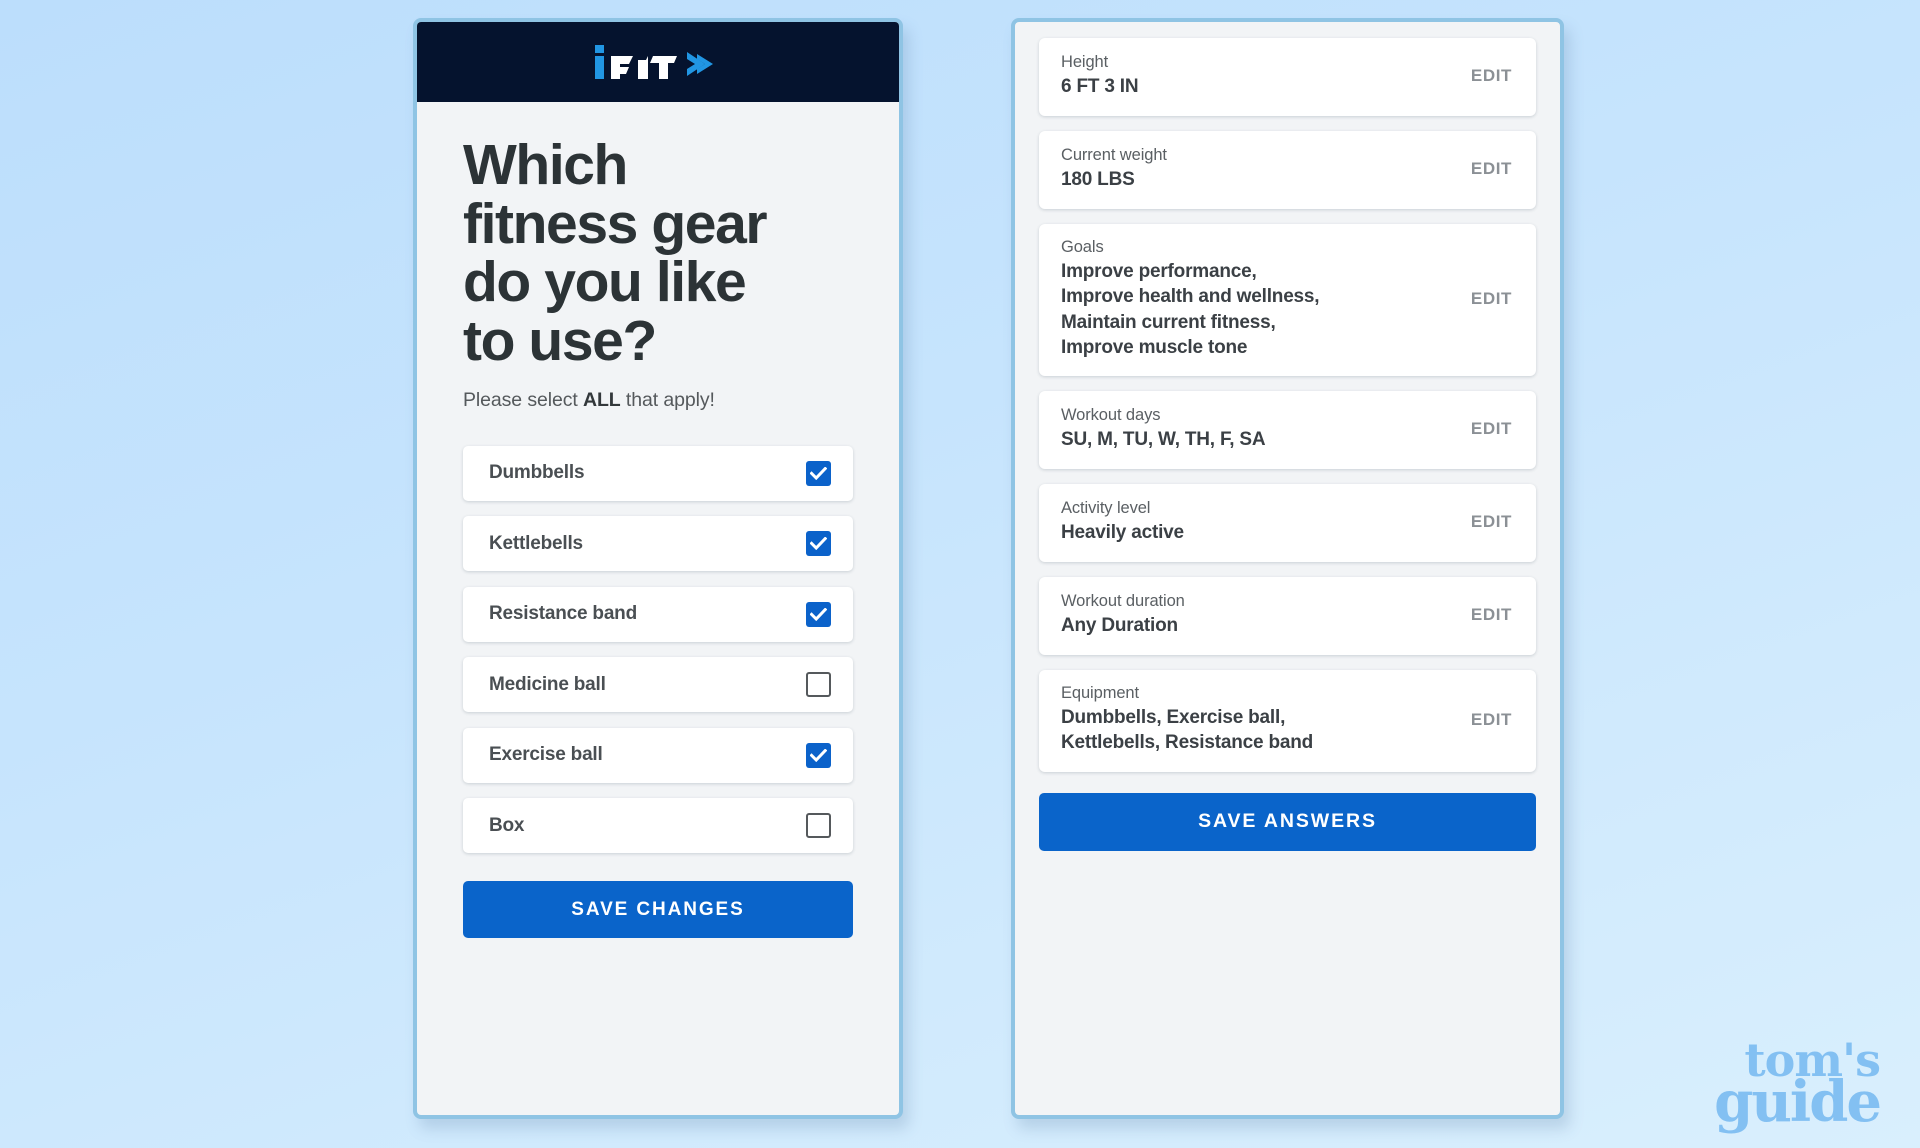 The image size is (1920, 1148). I want to click on summary-card-value: Any Duration, so click(1123, 625).